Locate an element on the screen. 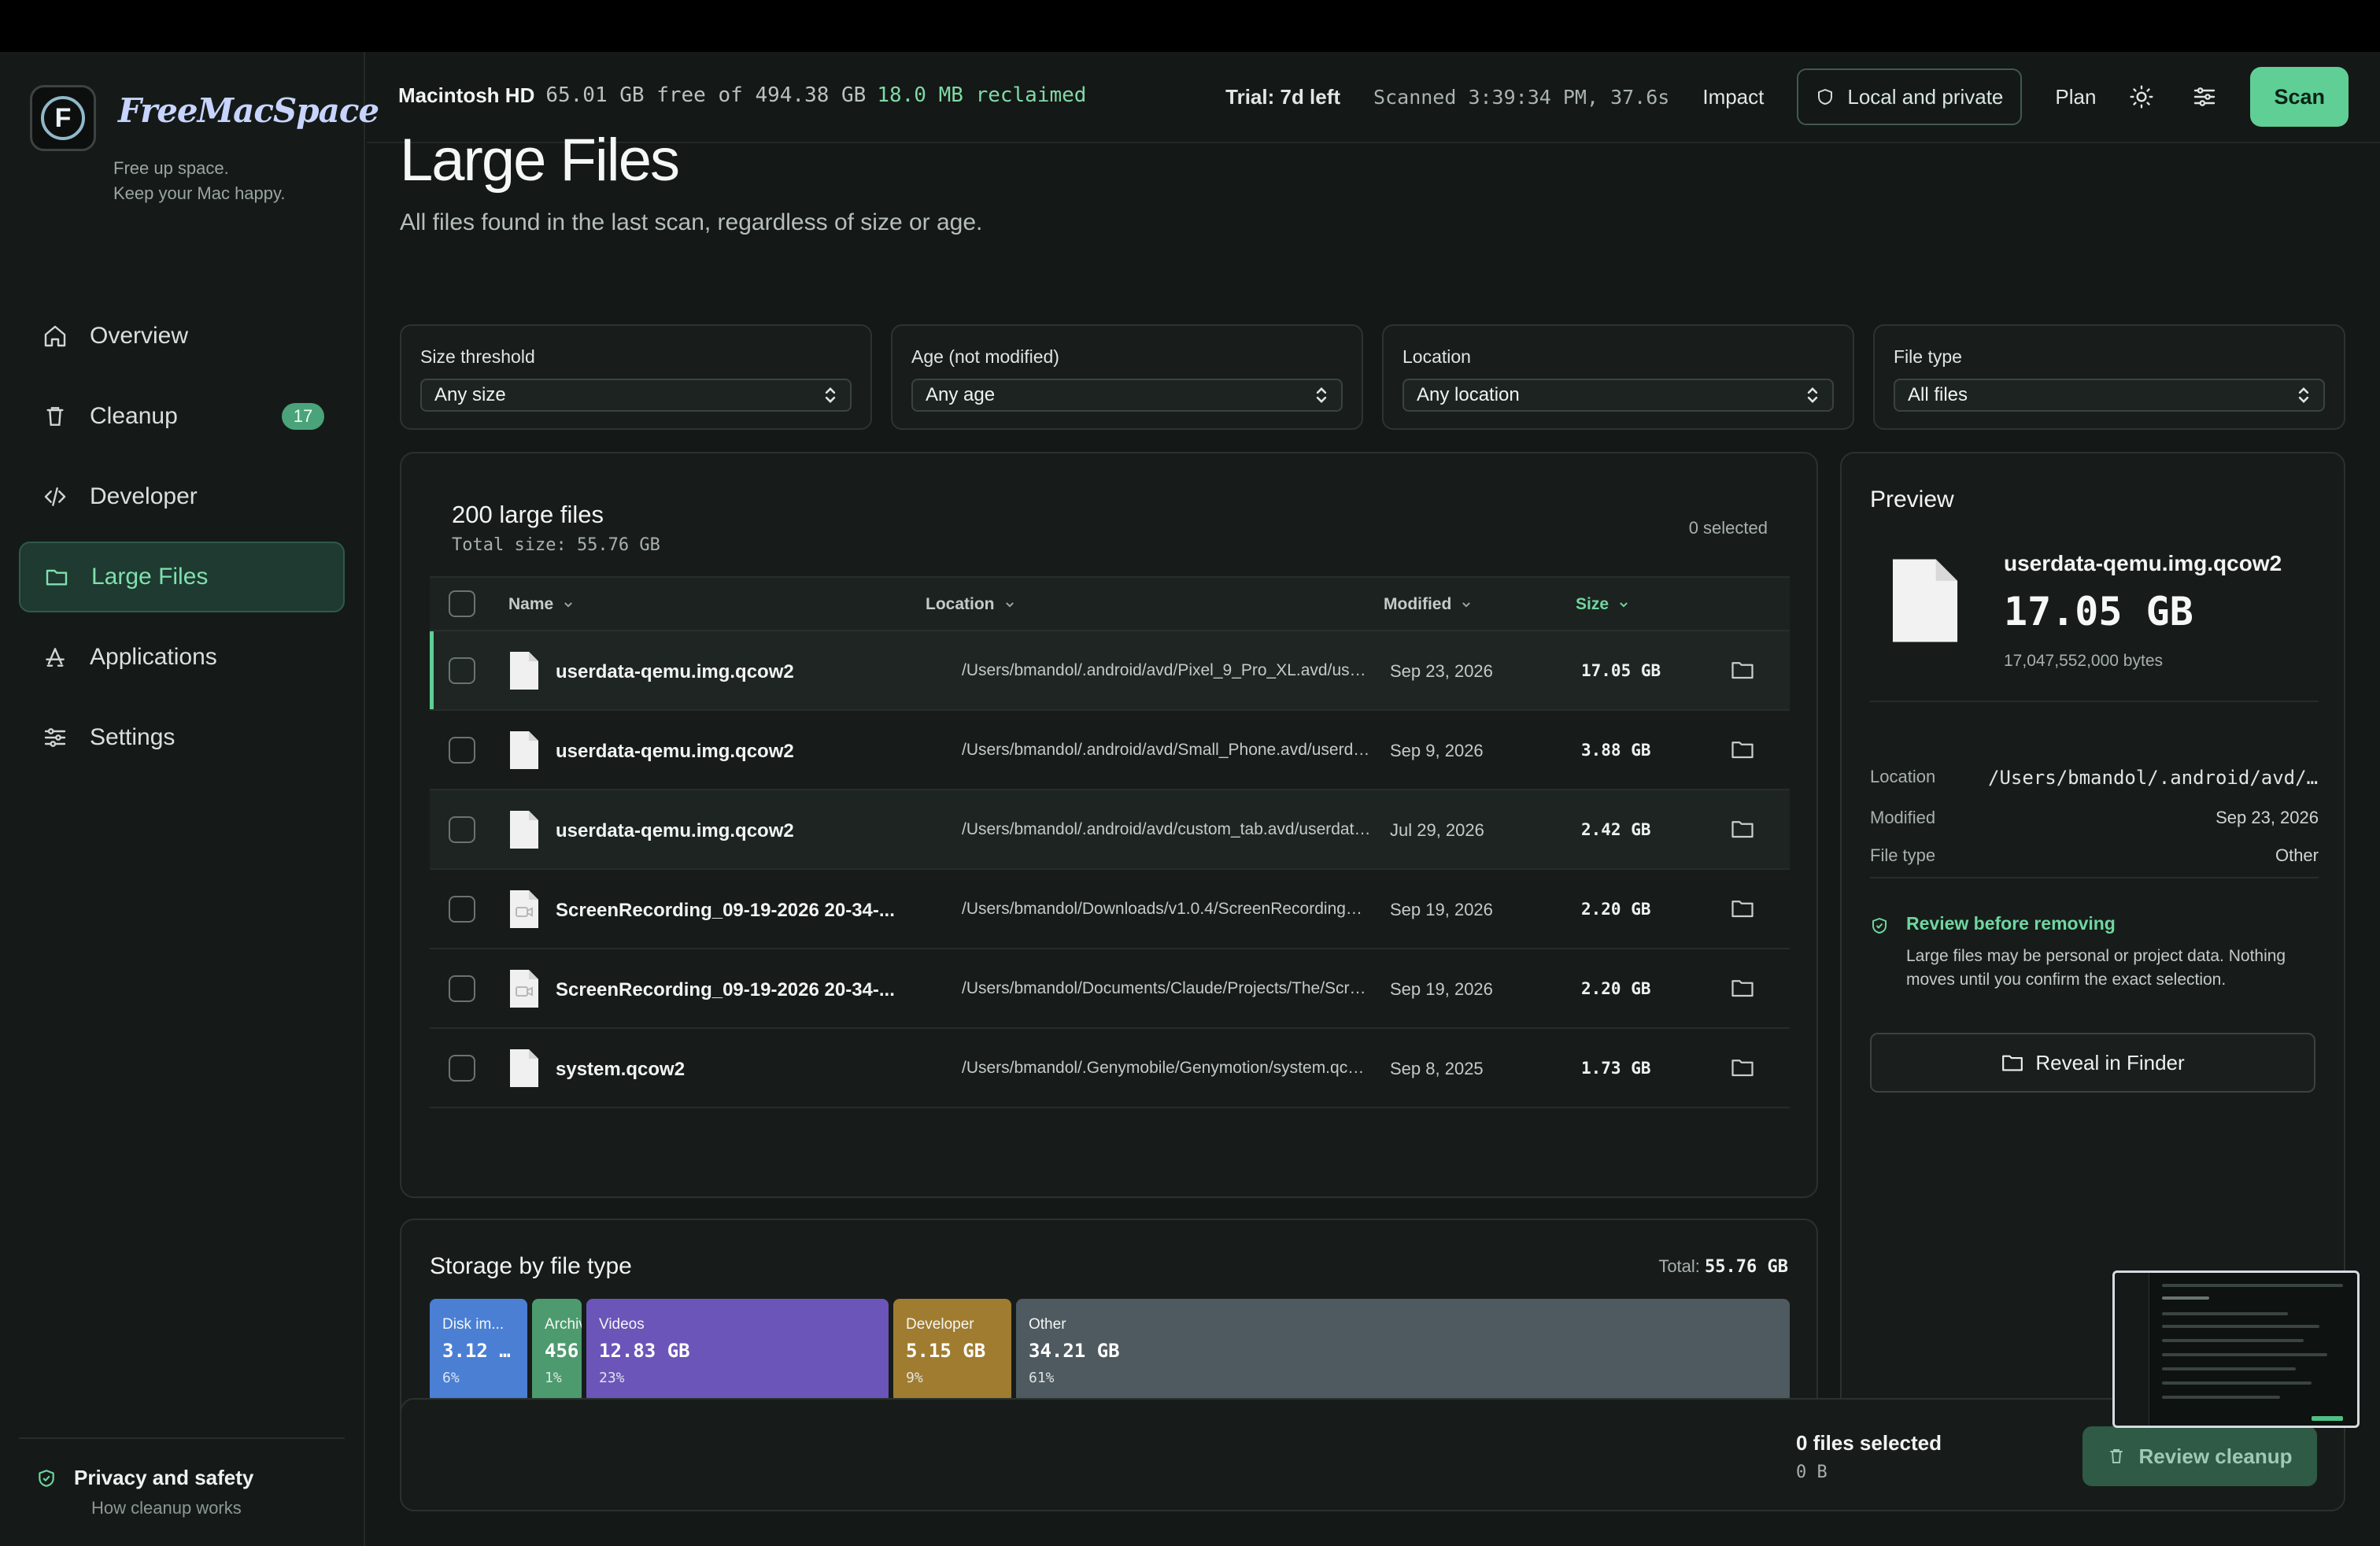 This screenshot has height=1546, width=2380. filter-select: Any age is located at coordinates (1127, 395).